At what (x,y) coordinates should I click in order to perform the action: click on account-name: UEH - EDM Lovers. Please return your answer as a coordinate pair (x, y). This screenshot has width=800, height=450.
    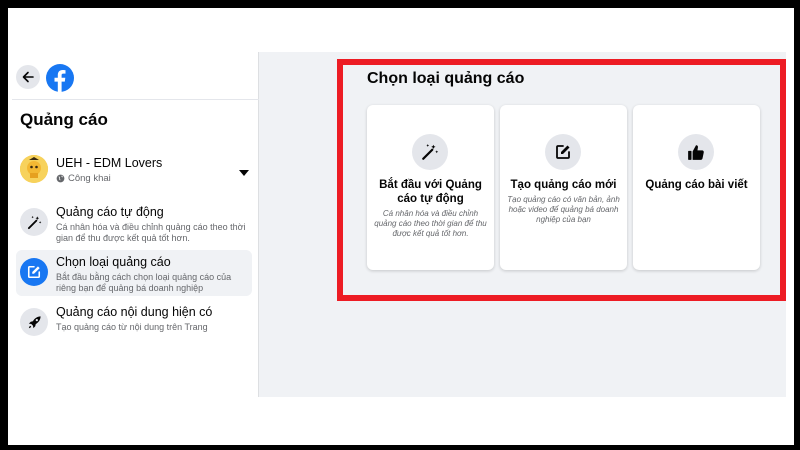
    Looking at the image, I should click on (109, 163).